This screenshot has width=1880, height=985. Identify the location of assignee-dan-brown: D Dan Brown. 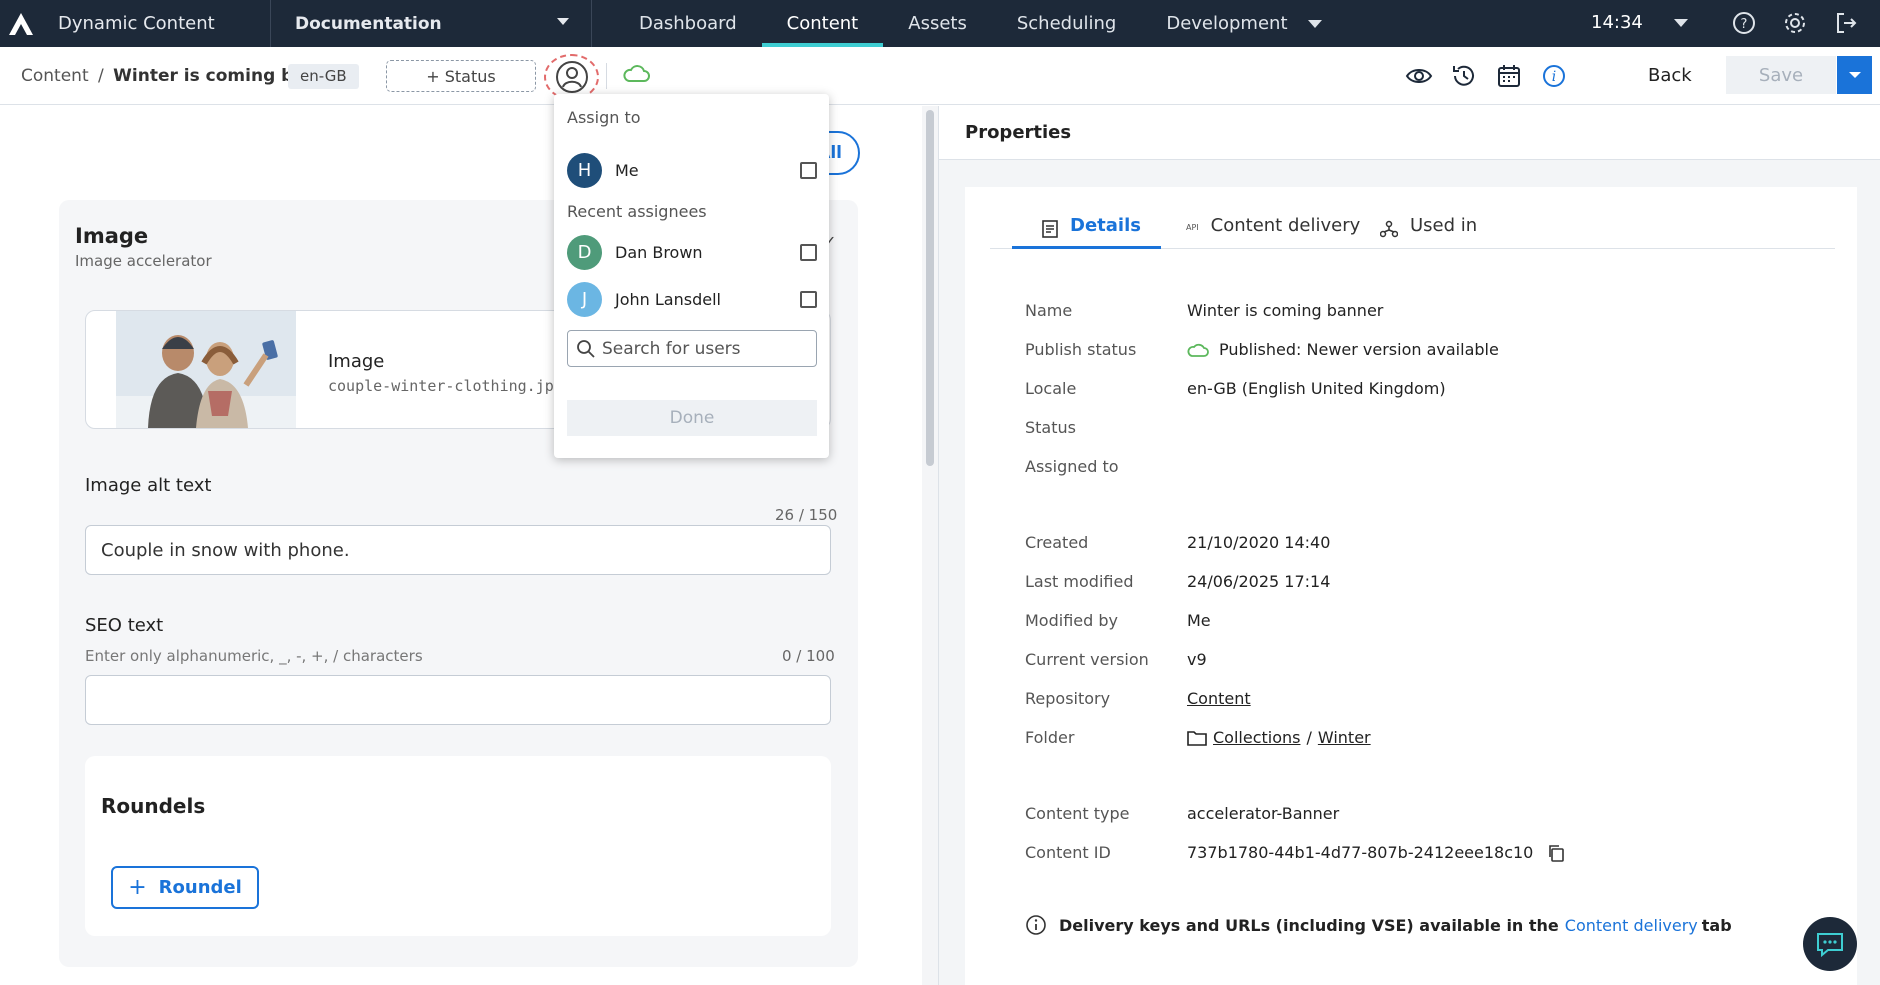
(692, 252).